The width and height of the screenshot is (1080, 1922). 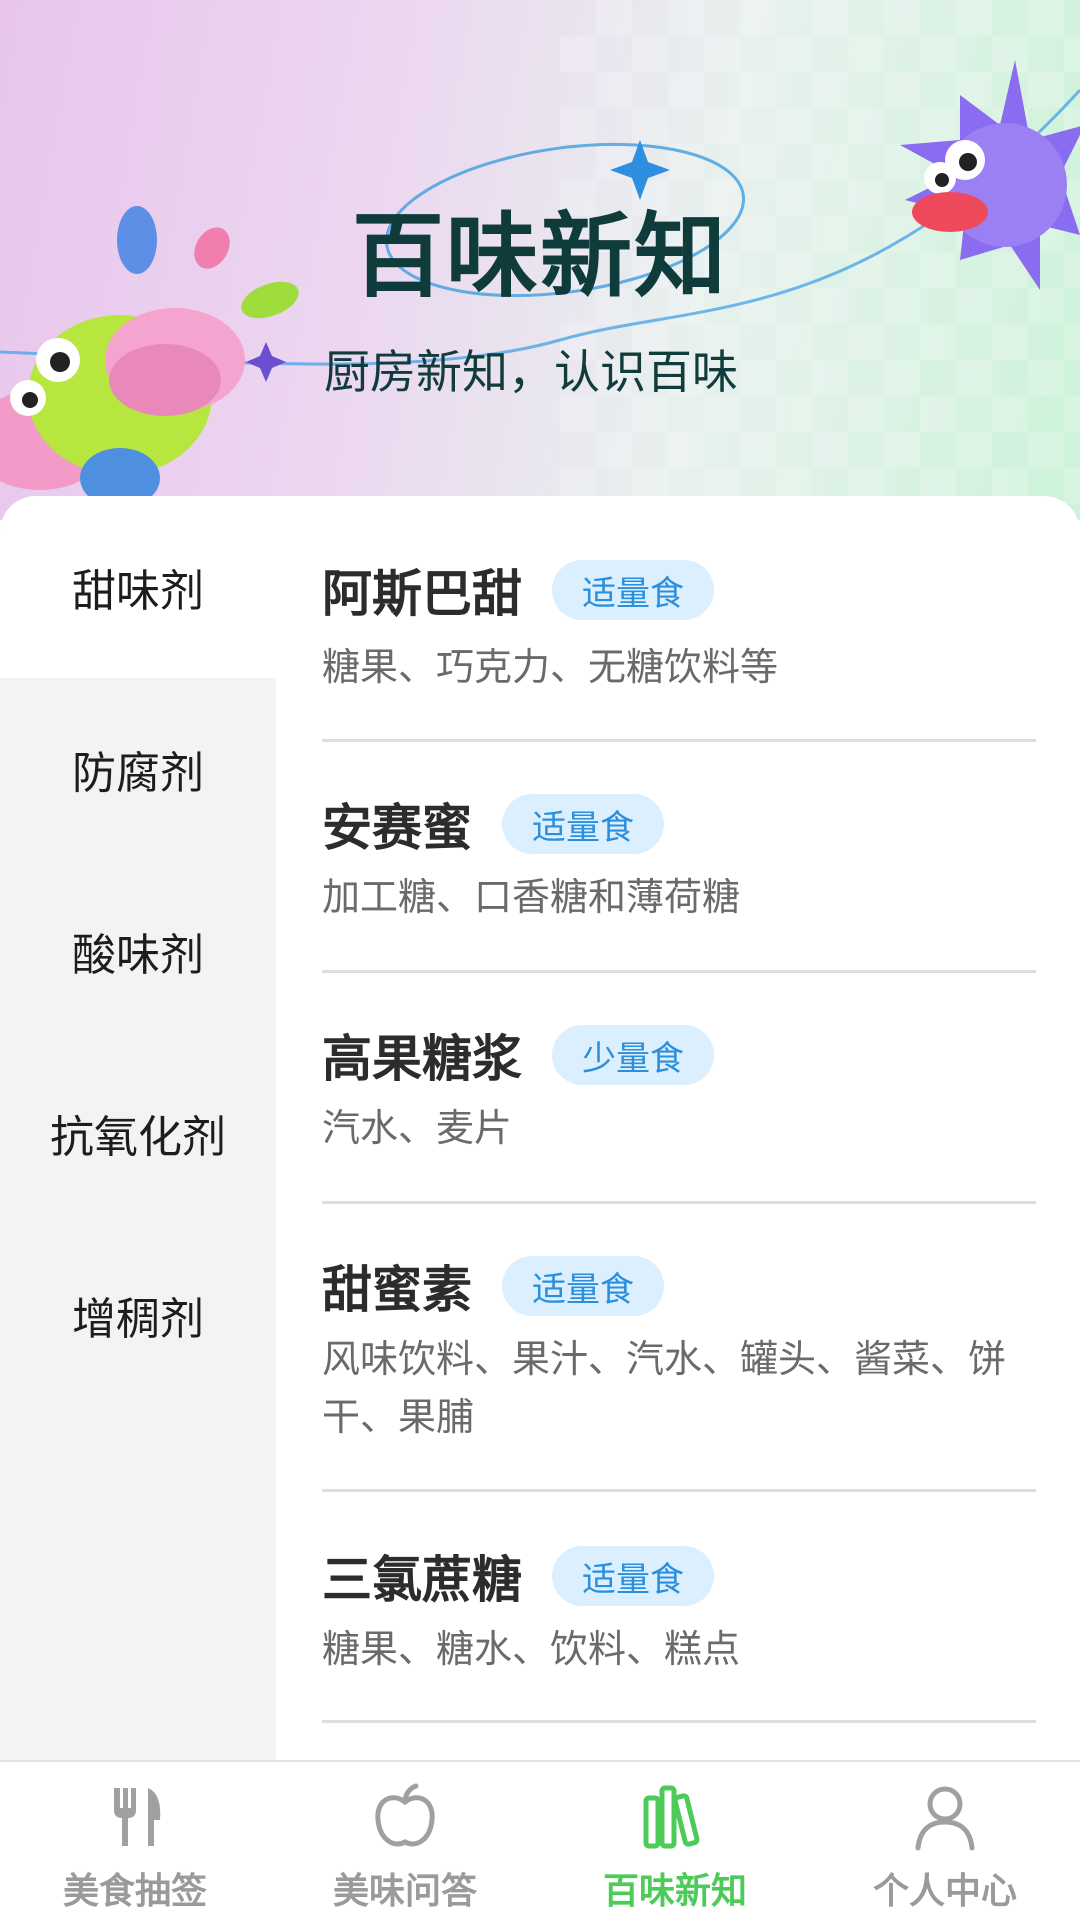 What do you see at coordinates (550, 667) in the screenshot?
I see `item-description: 糖果、巧克力、无糖饮料等` at bounding box center [550, 667].